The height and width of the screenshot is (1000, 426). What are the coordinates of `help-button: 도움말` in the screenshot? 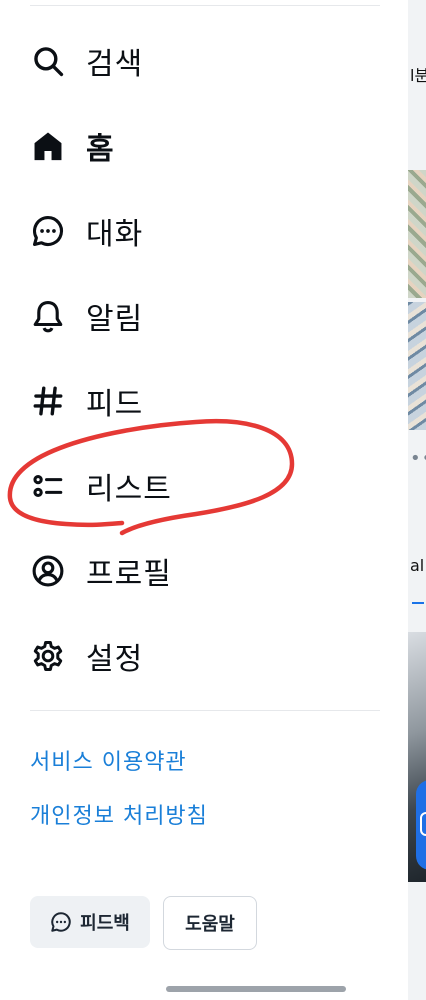 It's located at (210, 923).